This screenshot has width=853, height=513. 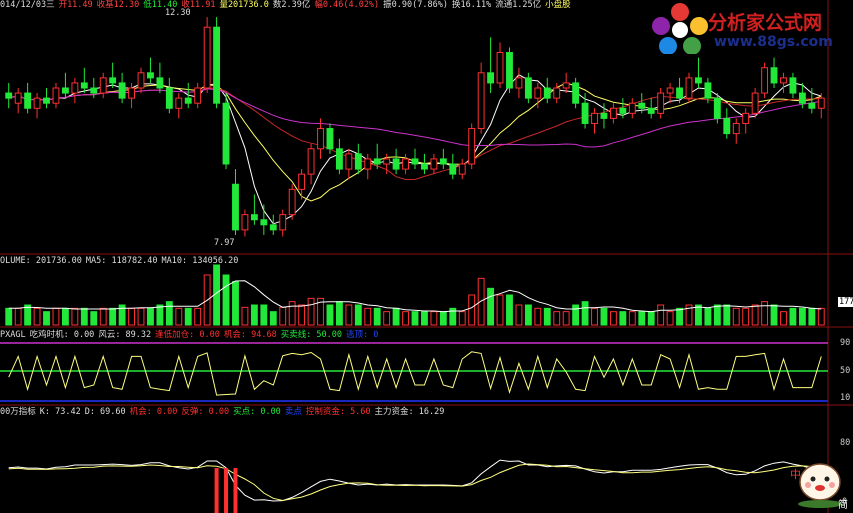 I want to click on ind1-eat: 吃鸡时机: 0.00, so click(x=62, y=335).